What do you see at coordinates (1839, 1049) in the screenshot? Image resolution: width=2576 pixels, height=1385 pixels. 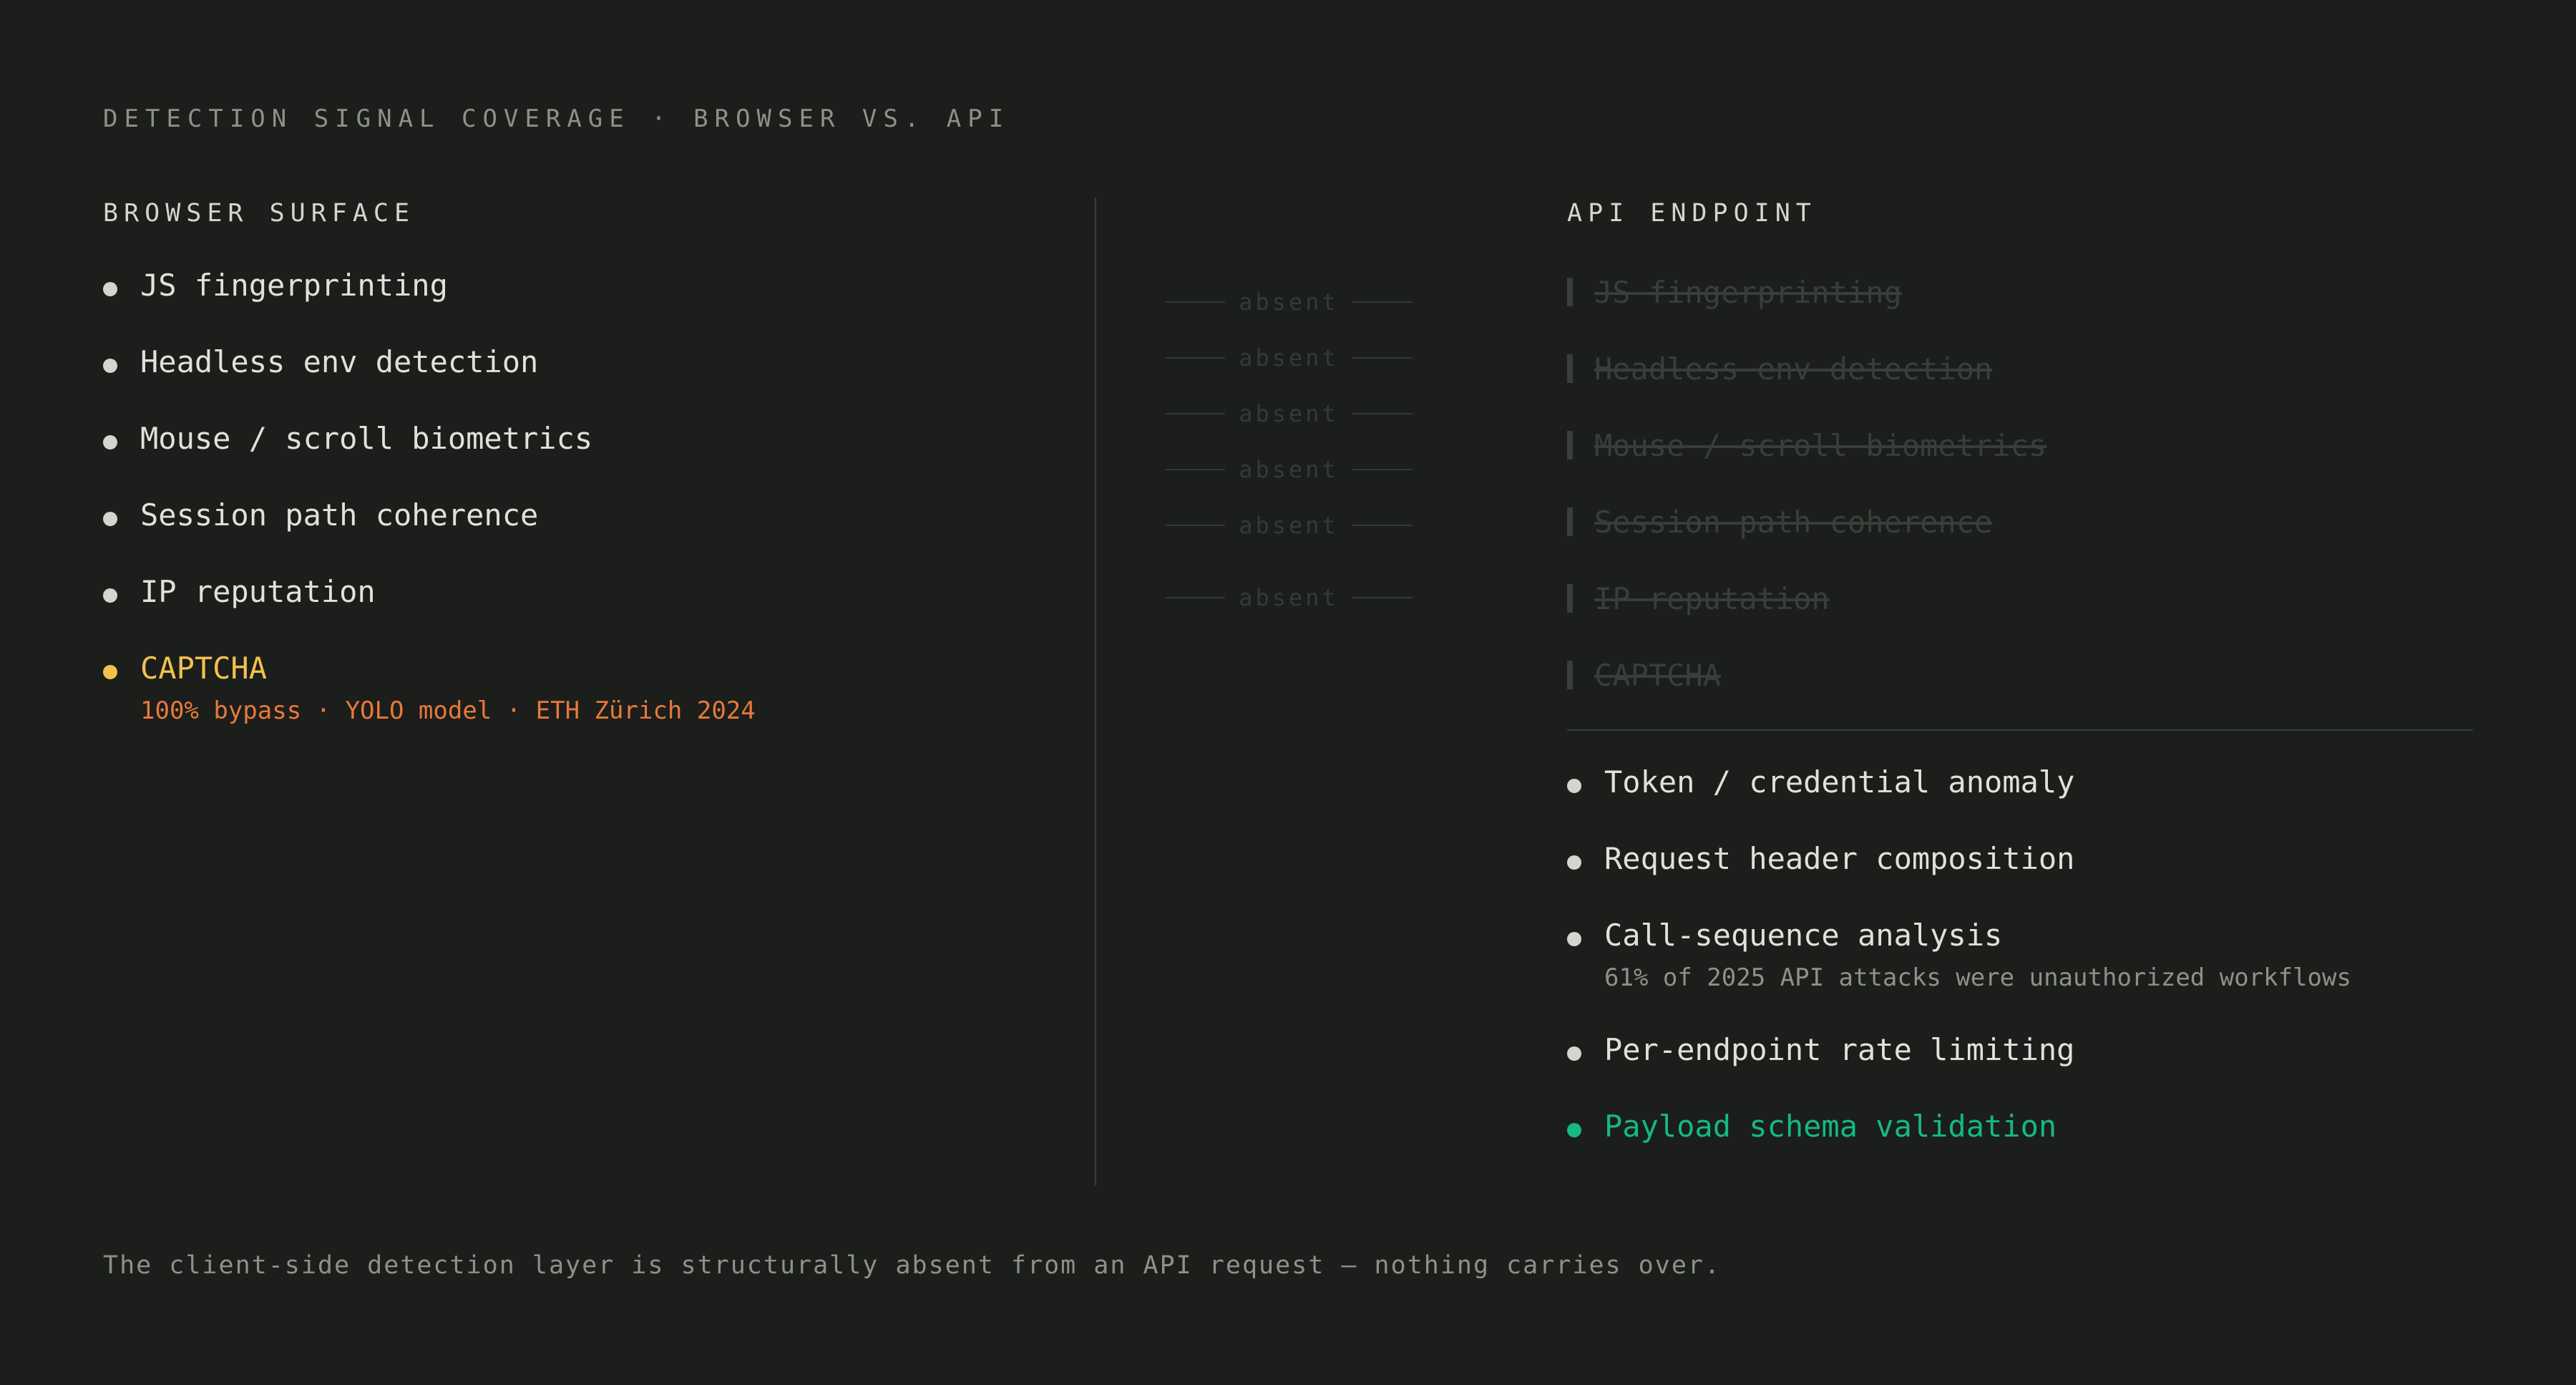 I see `api-item-label: Per-endpoint rate limiting` at bounding box center [1839, 1049].